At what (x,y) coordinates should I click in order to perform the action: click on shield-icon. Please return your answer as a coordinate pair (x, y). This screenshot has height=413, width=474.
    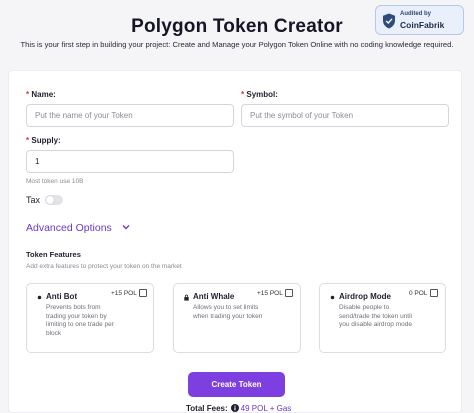
    Looking at the image, I should click on (389, 21).